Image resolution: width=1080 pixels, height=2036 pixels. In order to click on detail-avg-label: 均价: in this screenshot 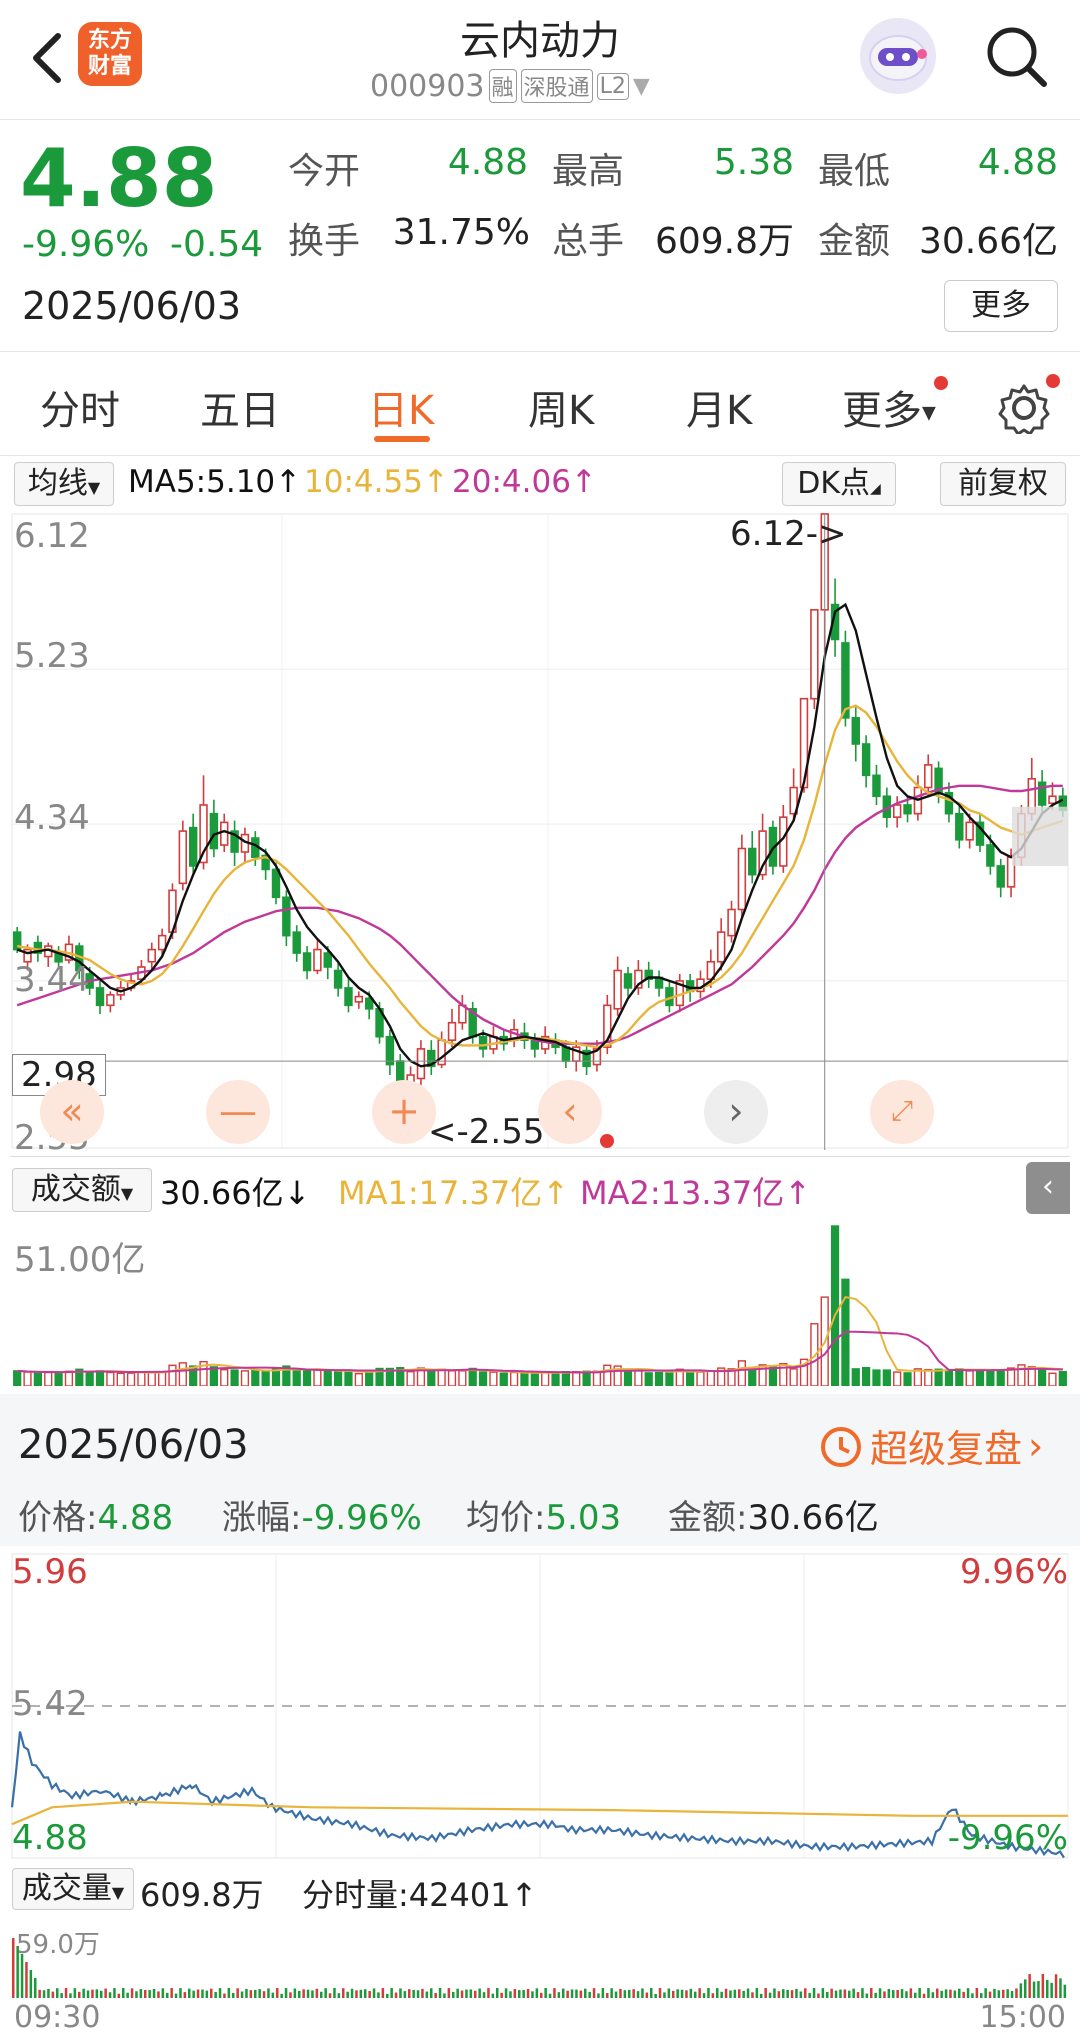, I will do `click(506, 1518)`.